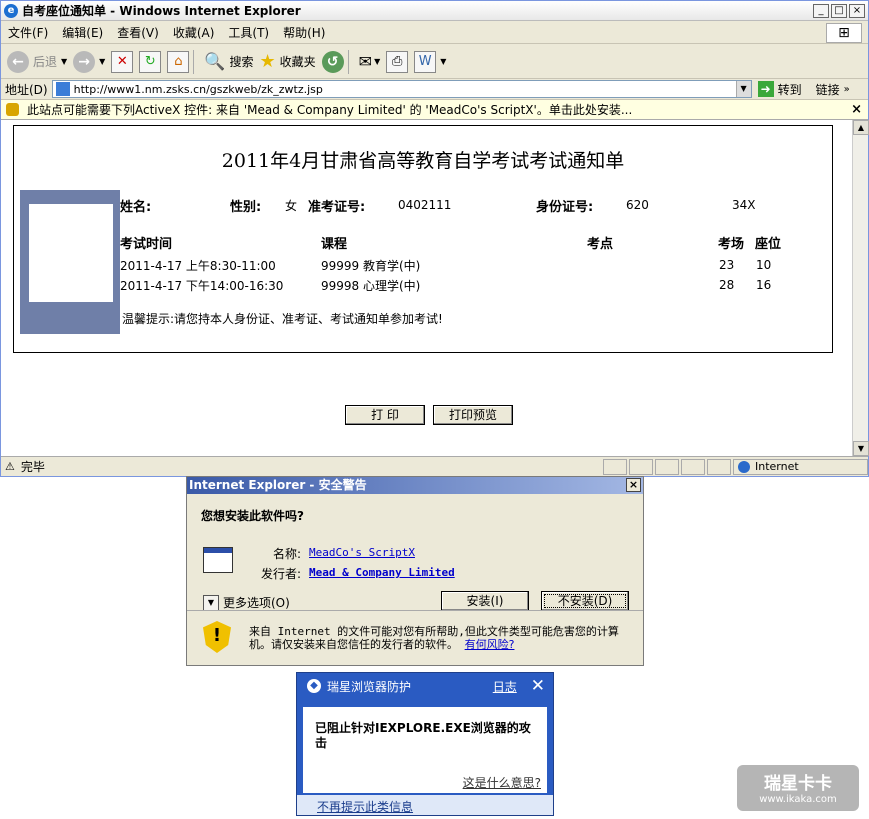  I want to click on what-does-it-mean-link: 这是什么意思?, so click(502, 782).